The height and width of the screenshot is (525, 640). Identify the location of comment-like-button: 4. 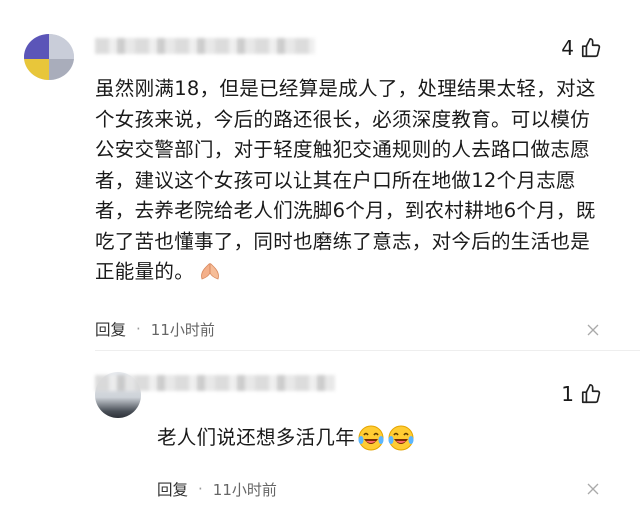
(581, 48).